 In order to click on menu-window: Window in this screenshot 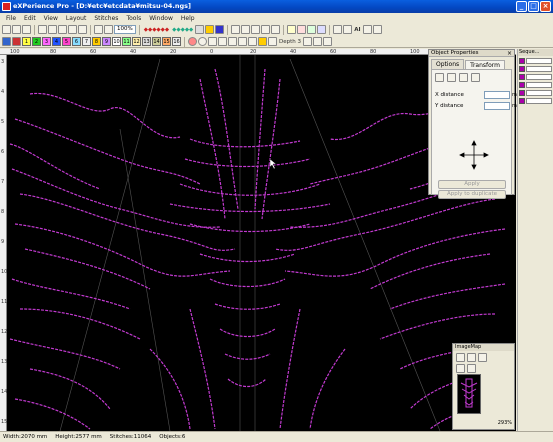, I will do `click(161, 18)`.